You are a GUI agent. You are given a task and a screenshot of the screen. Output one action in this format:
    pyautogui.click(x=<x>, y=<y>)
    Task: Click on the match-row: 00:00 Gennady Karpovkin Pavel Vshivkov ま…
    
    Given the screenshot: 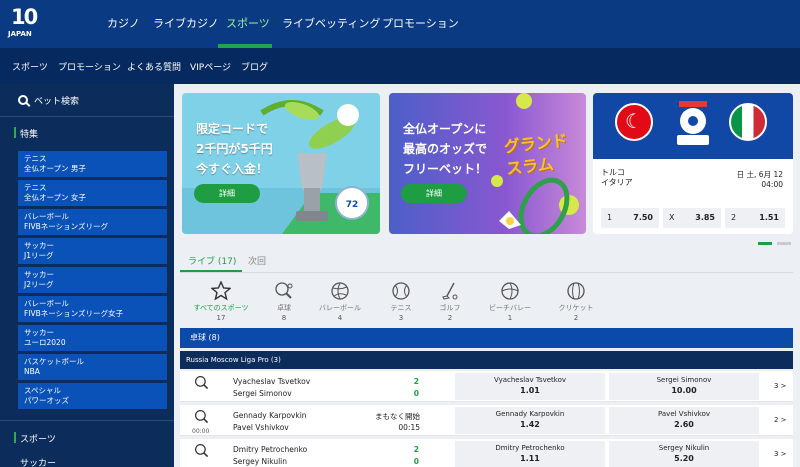 What is the action you would take?
    pyautogui.click(x=486, y=420)
    